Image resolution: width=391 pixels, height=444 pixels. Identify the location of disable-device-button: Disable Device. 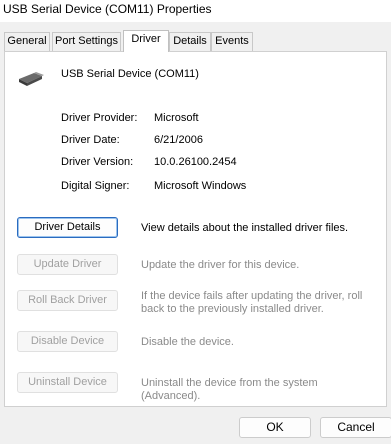
(67, 341).